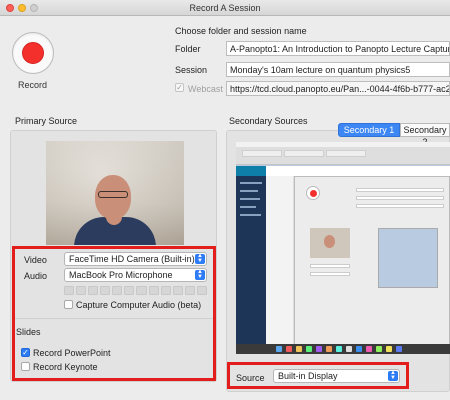 The image size is (450, 400). What do you see at coordinates (33, 85) in the screenshot?
I see `record-label: Record` at bounding box center [33, 85].